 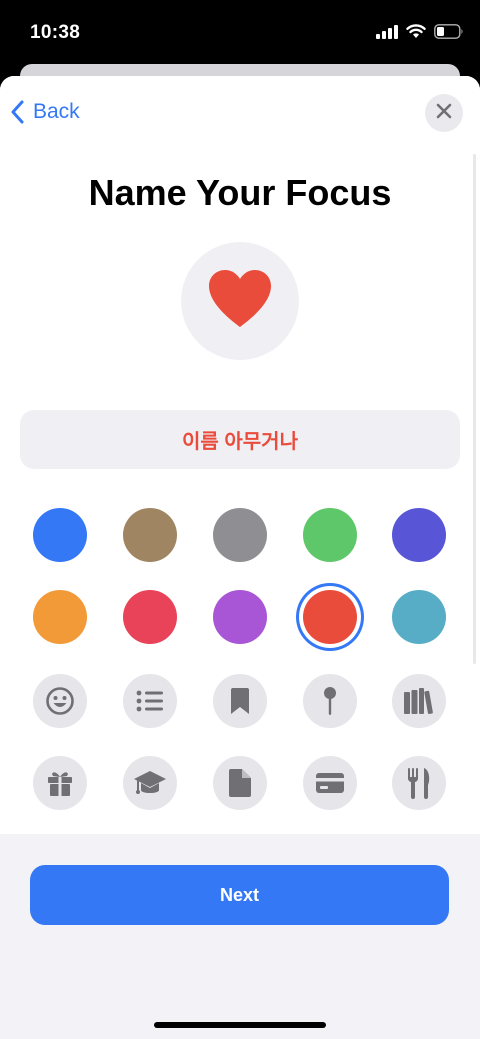 What do you see at coordinates (240, 1025) in the screenshot?
I see `home-indicator` at bounding box center [240, 1025].